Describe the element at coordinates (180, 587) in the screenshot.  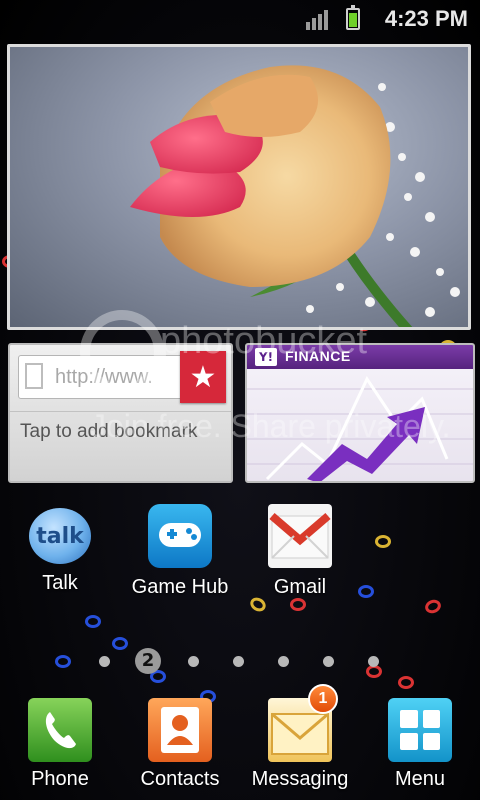
I see `app-label: Game Hub` at that location.